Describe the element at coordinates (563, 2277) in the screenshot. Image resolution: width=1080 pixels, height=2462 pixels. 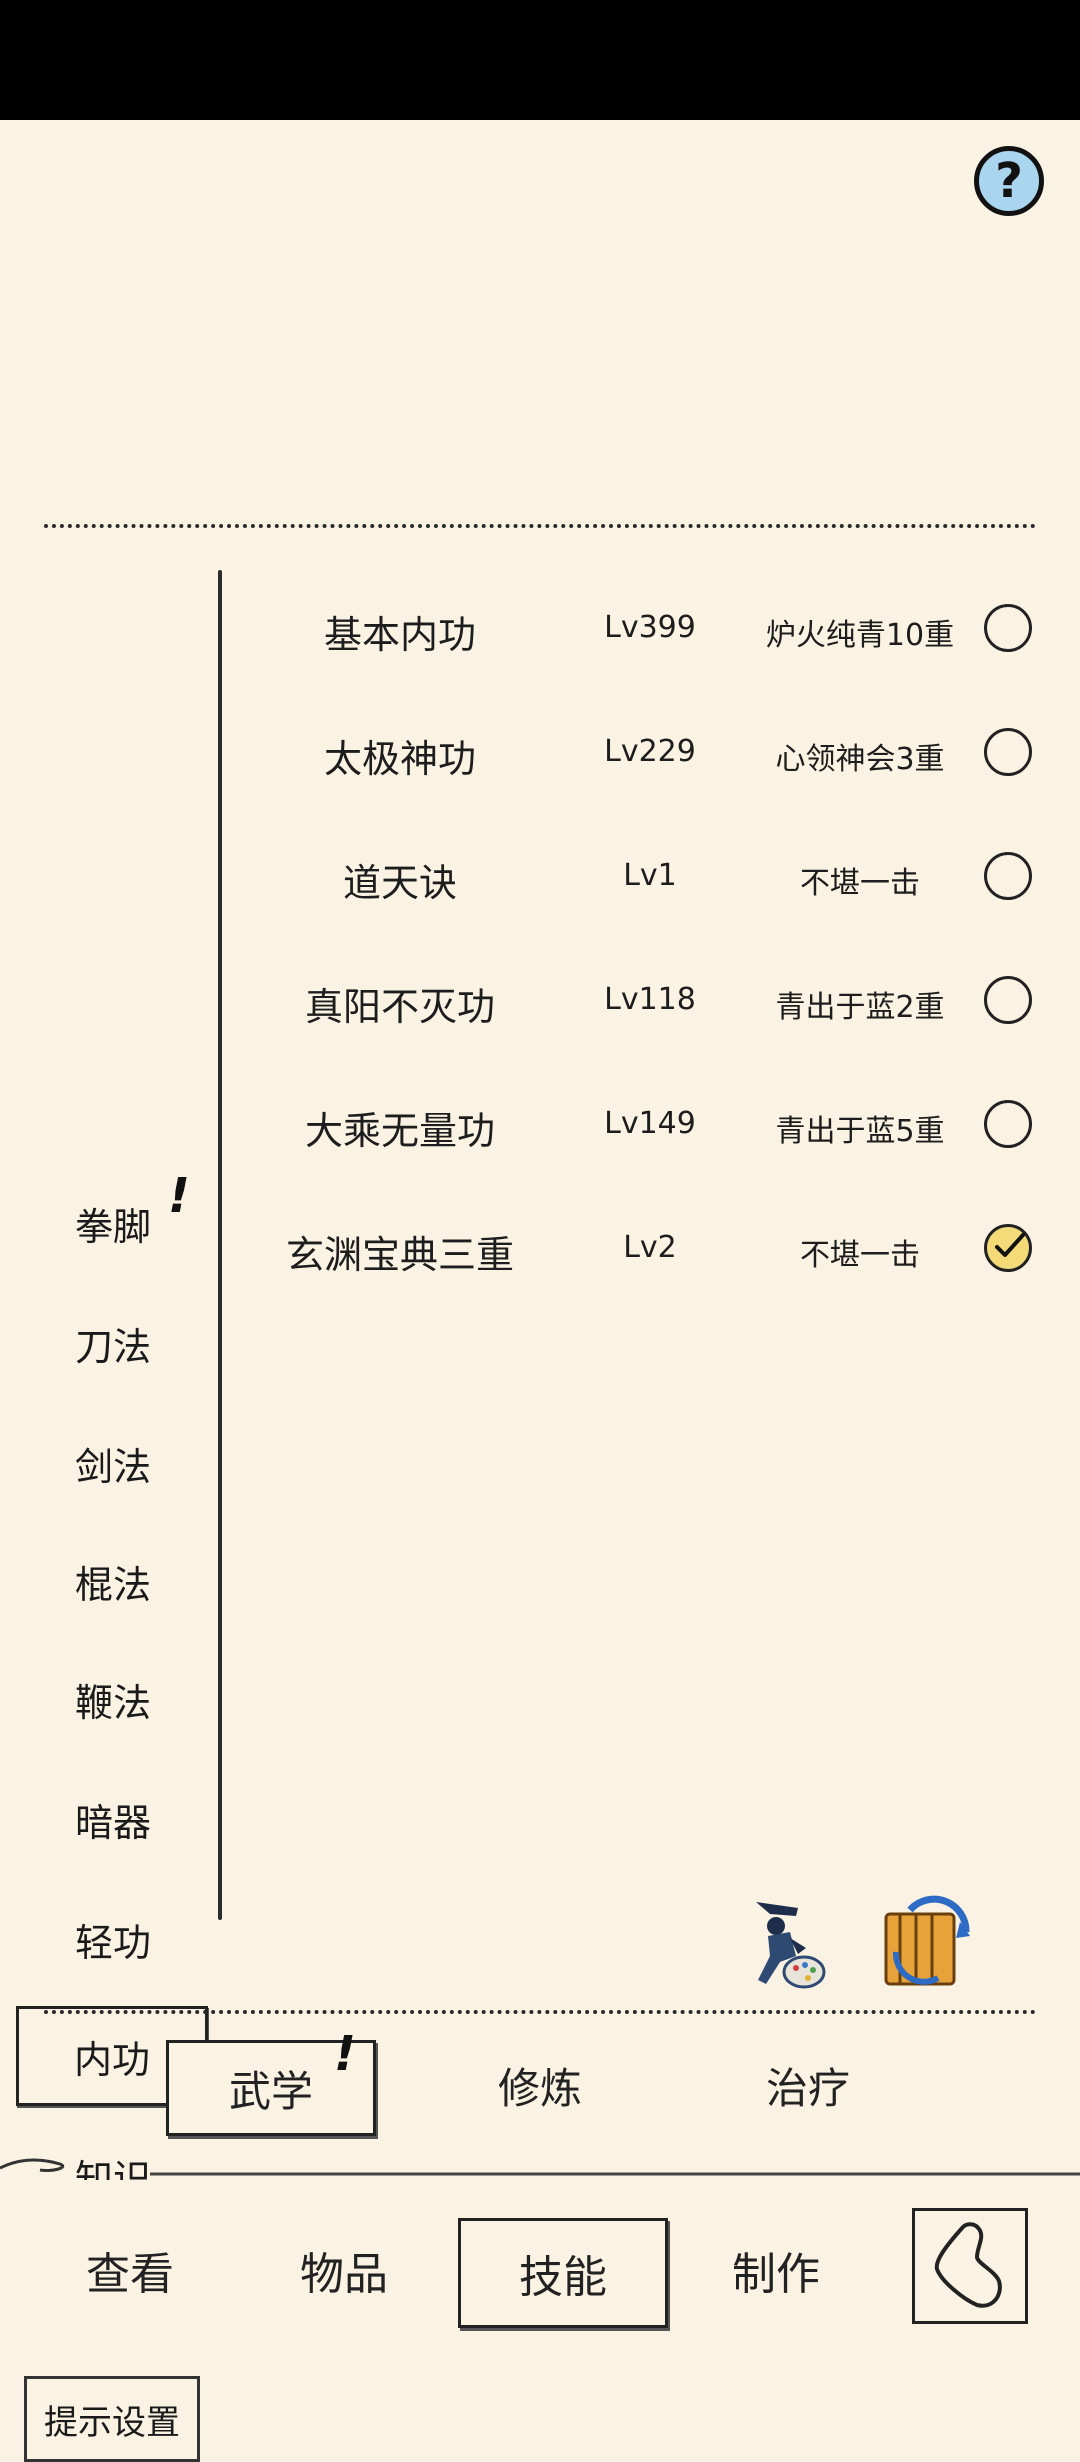
I see `nav-label: 技能` at that location.